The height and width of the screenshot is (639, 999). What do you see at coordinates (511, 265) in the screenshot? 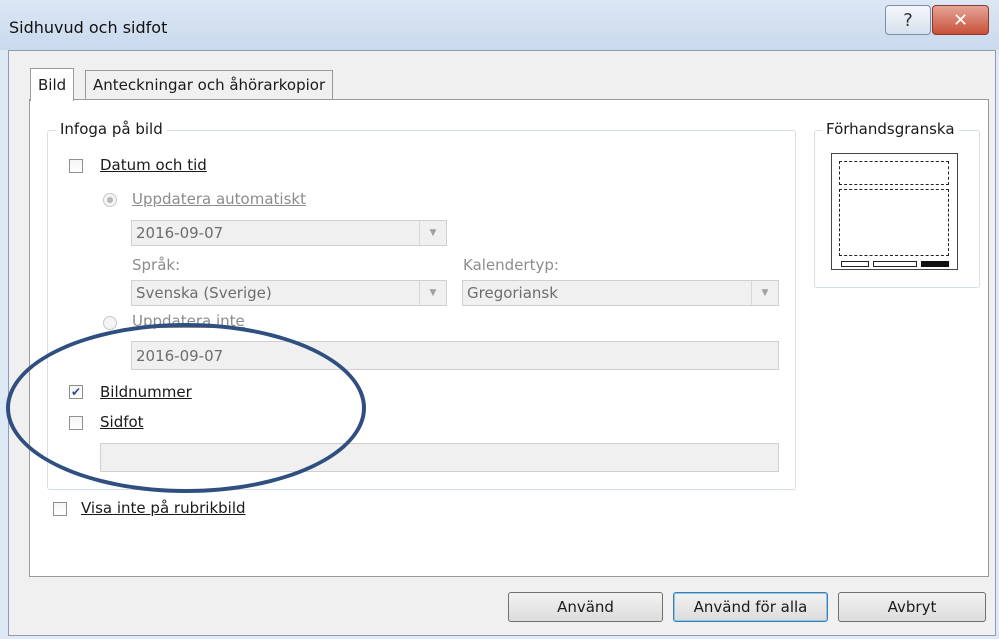
I see `calendar-label: Kalendertyp:` at bounding box center [511, 265].